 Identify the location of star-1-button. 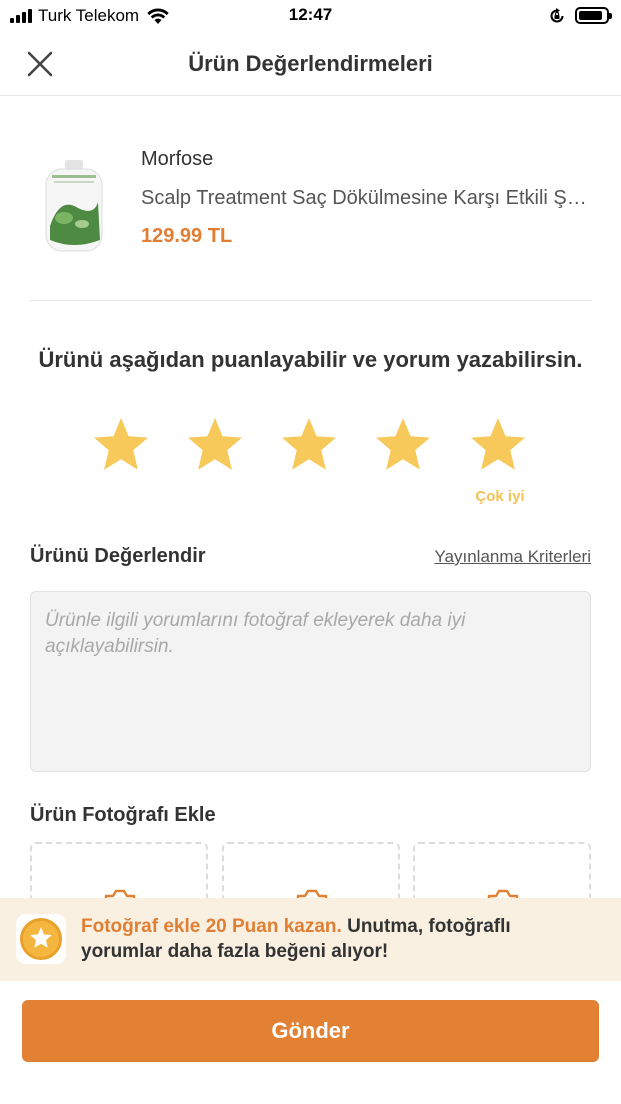
(121, 445).